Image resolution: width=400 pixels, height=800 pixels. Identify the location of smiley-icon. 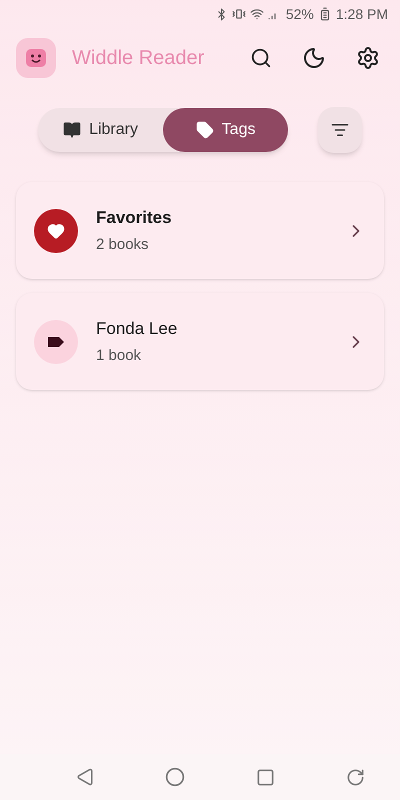
(36, 58).